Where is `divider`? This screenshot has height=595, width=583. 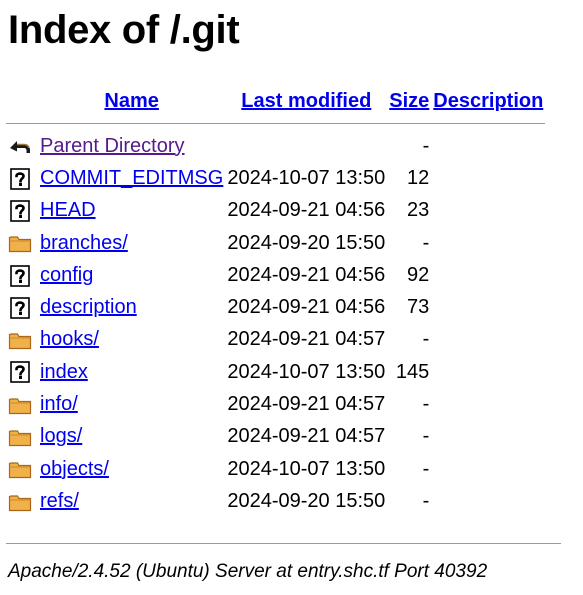 divider is located at coordinates (276, 123).